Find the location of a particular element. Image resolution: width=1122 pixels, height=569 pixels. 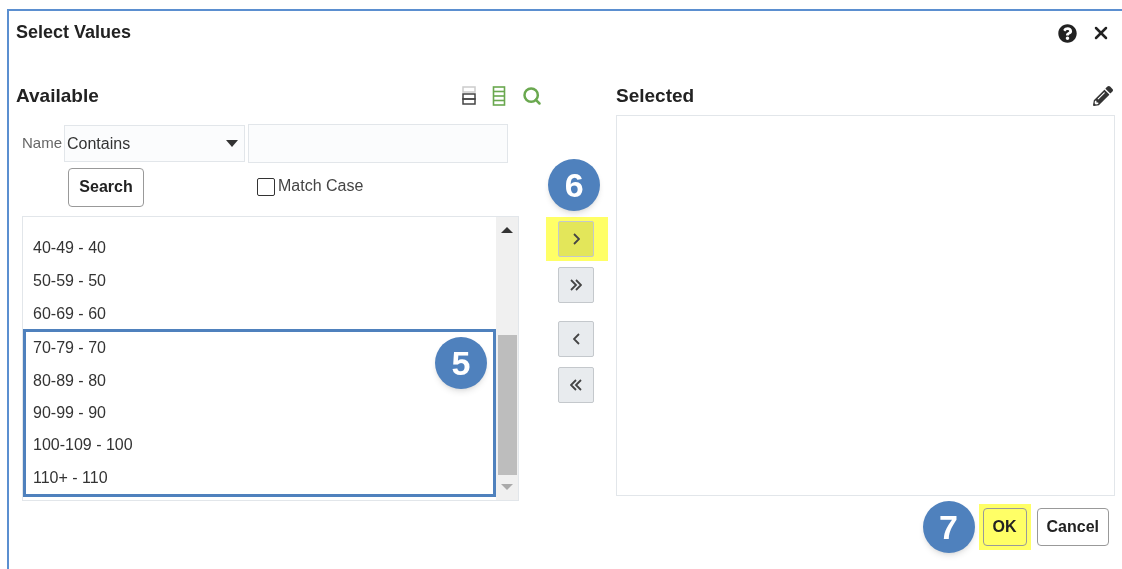

chevron-right-icon is located at coordinates (576, 239).